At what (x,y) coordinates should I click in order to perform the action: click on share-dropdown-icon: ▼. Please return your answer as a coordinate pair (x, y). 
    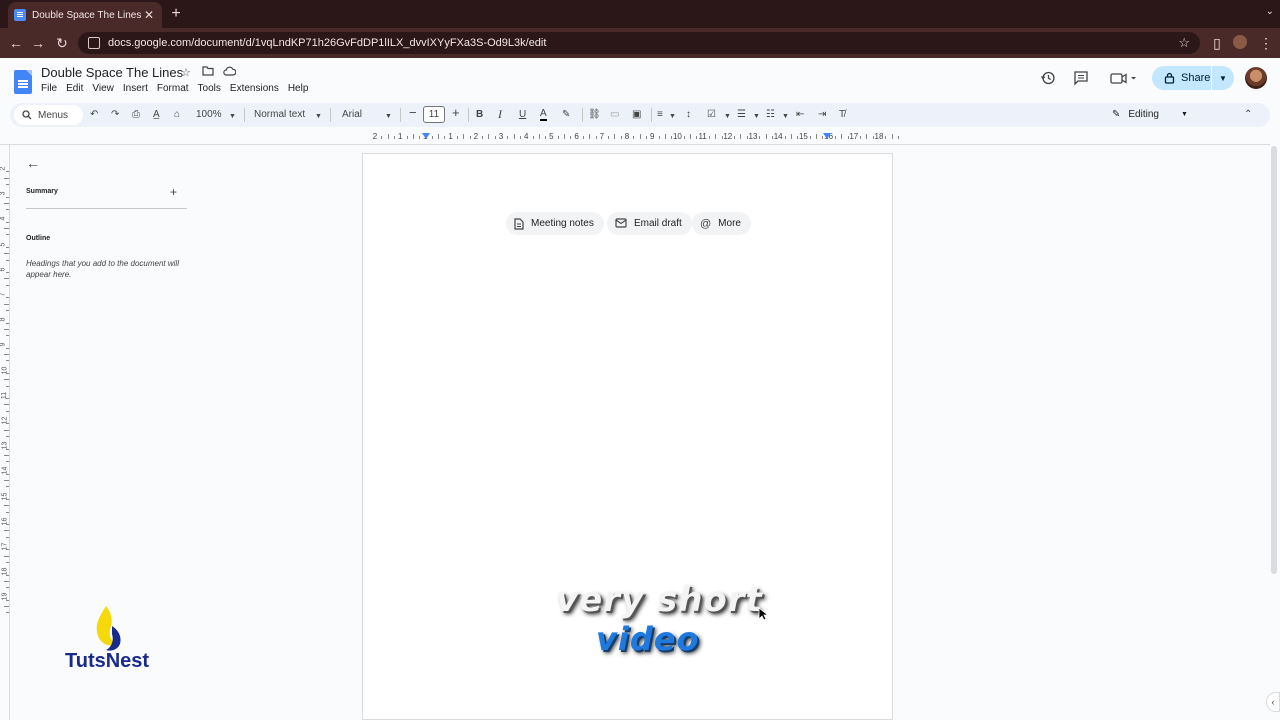
    Looking at the image, I should click on (1223, 78).